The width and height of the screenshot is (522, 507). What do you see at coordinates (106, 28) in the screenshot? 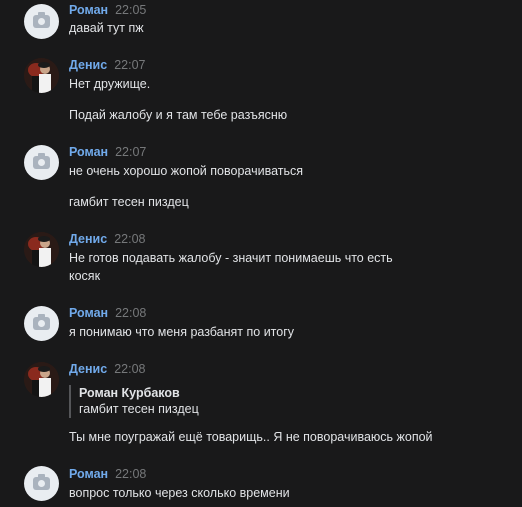
I see `message-text: давай тут пж` at bounding box center [106, 28].